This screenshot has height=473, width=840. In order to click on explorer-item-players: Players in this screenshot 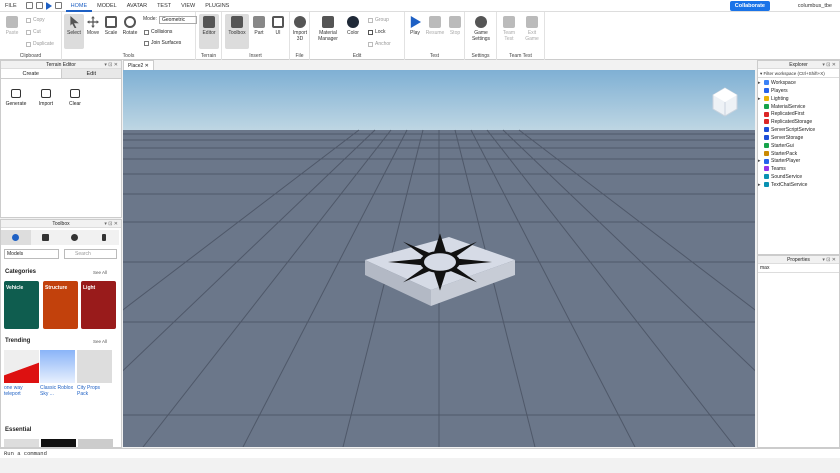, I will do `click(798, 92)`.